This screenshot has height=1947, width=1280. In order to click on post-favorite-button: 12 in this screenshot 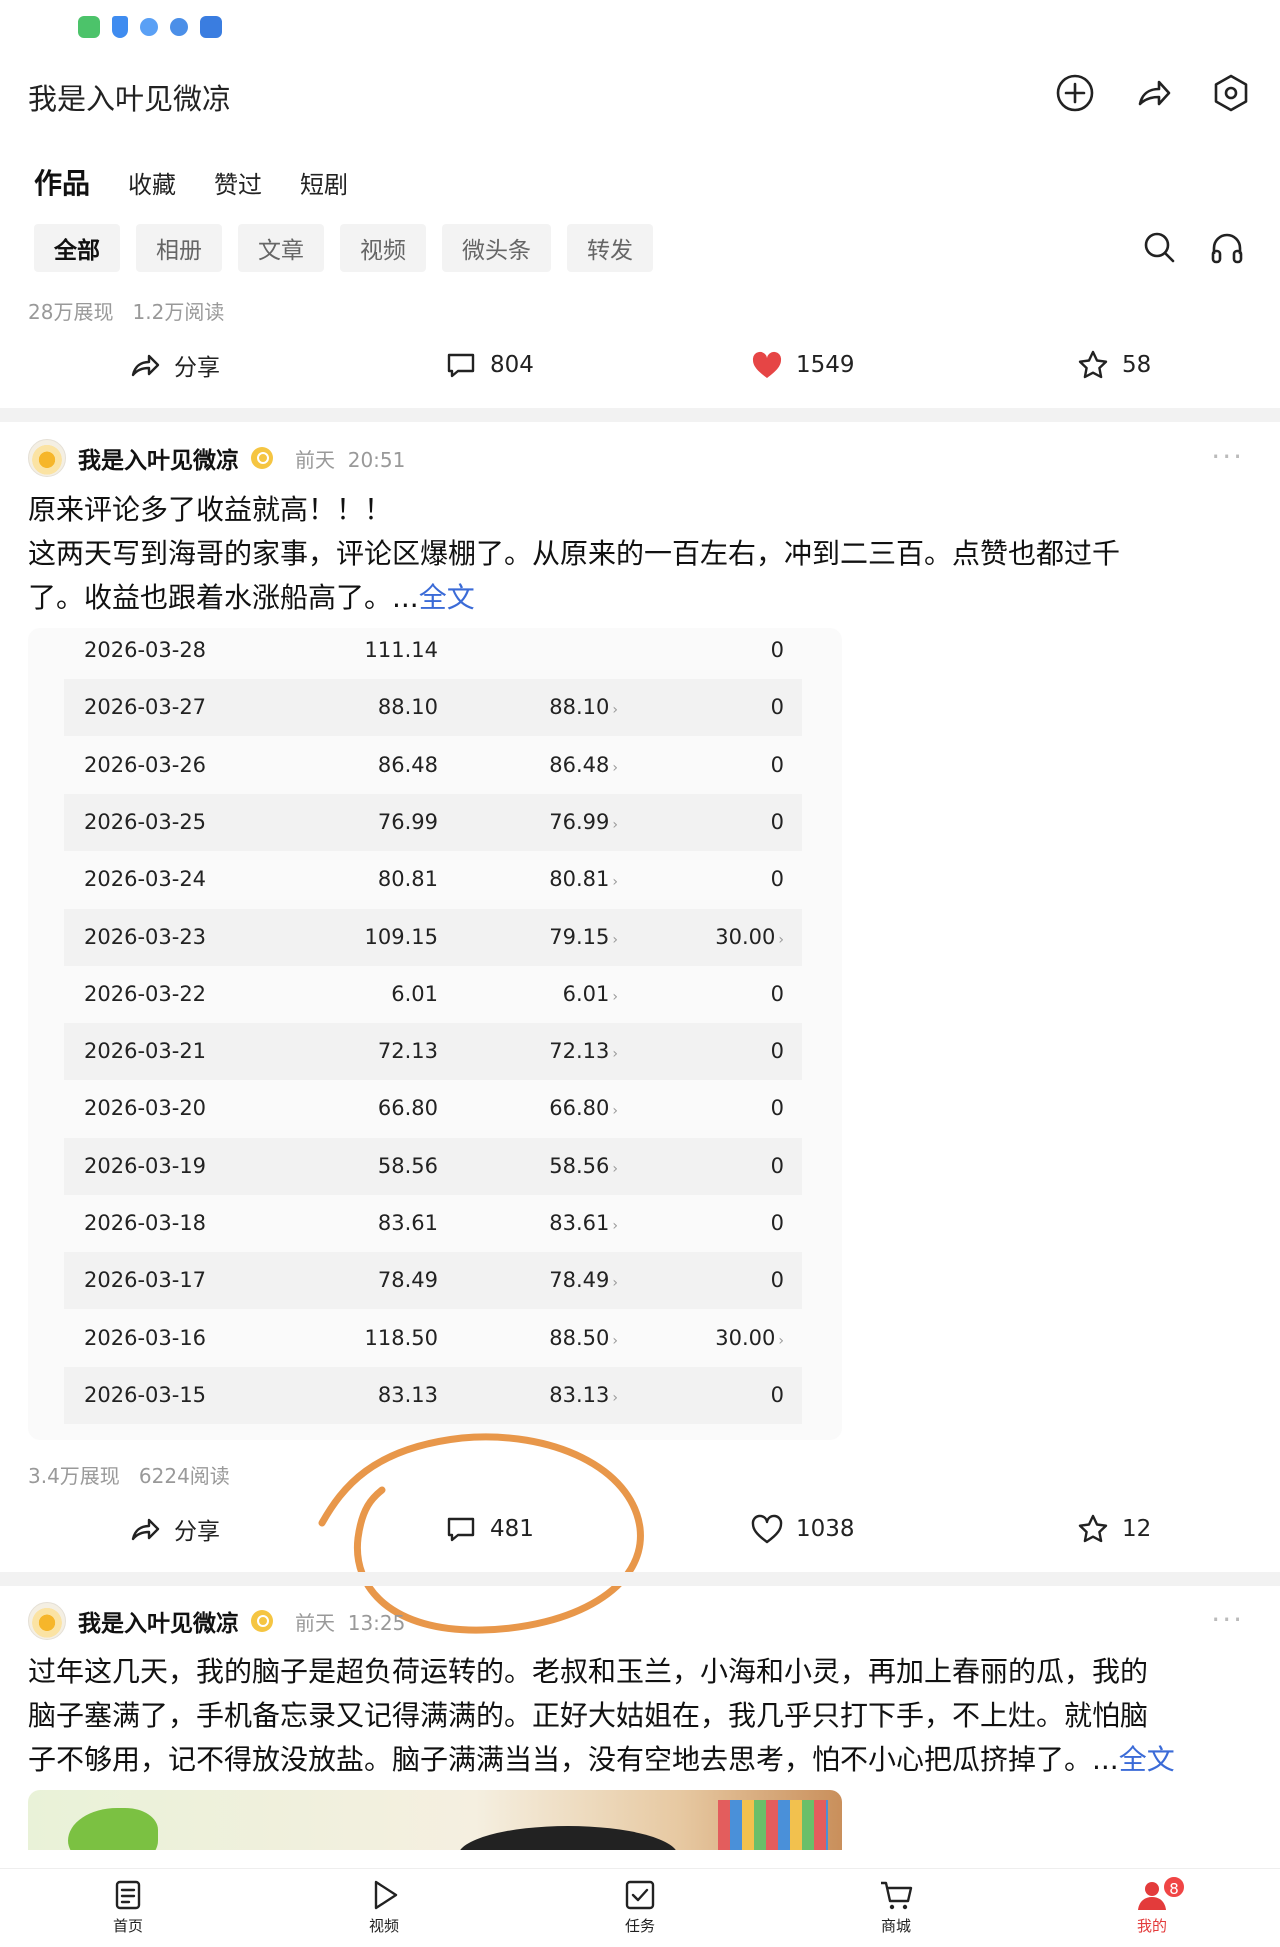, I will do `click(1113, 1529)`.